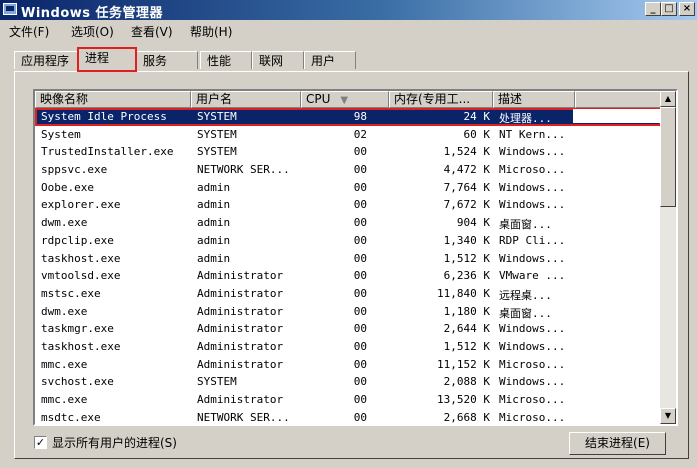  What do you see at coordinates (152, 31) in the screenshot?
I see `menu-view: 查看(V)` at bounding box center [152, 31].